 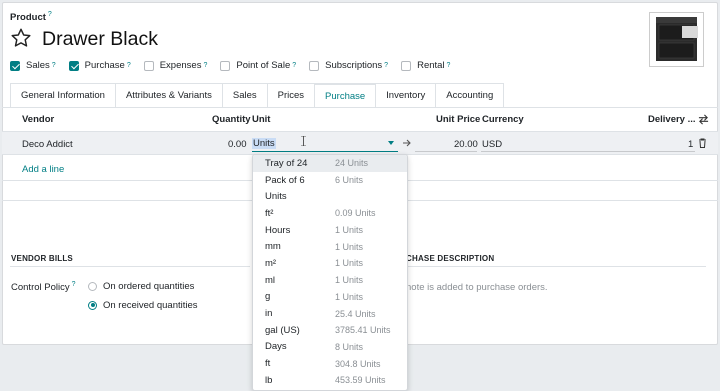 I want to click on column-unit-price: Unit Price, so click(x=458, y=119).